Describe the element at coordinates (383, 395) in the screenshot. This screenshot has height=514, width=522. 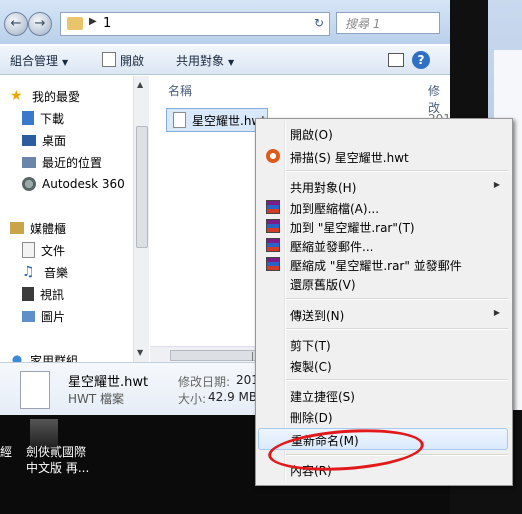
I see `menu-item-create-shortcut: 建立捷徑(S)` at that location.